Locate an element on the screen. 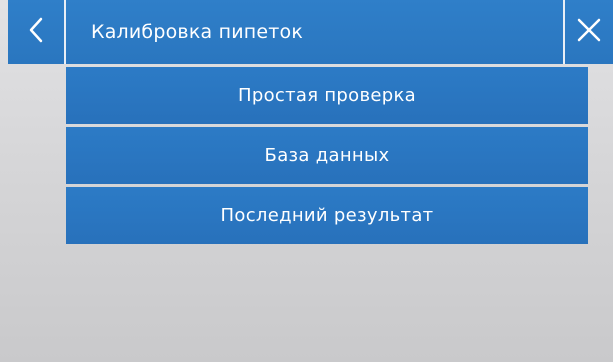 This screenshot has width=613, height=362. chevron-left-icon is located at coordinates (36, 32).